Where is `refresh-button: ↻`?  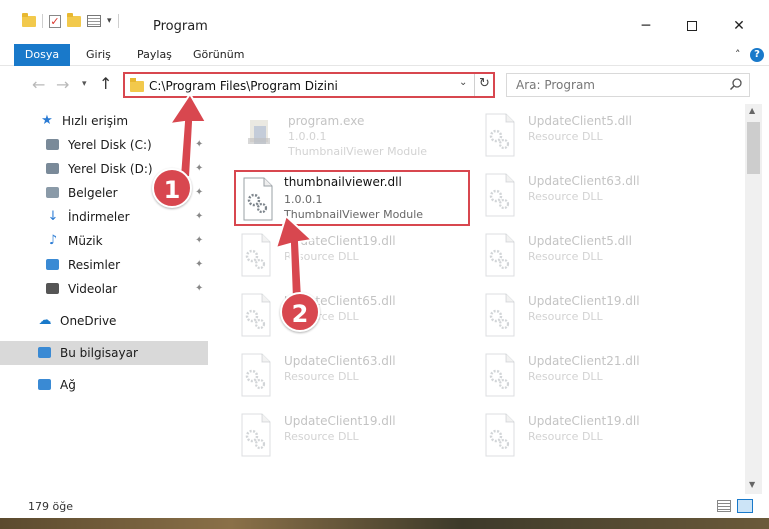
refresh-button: ↻ is located at coordinates (484, 83).